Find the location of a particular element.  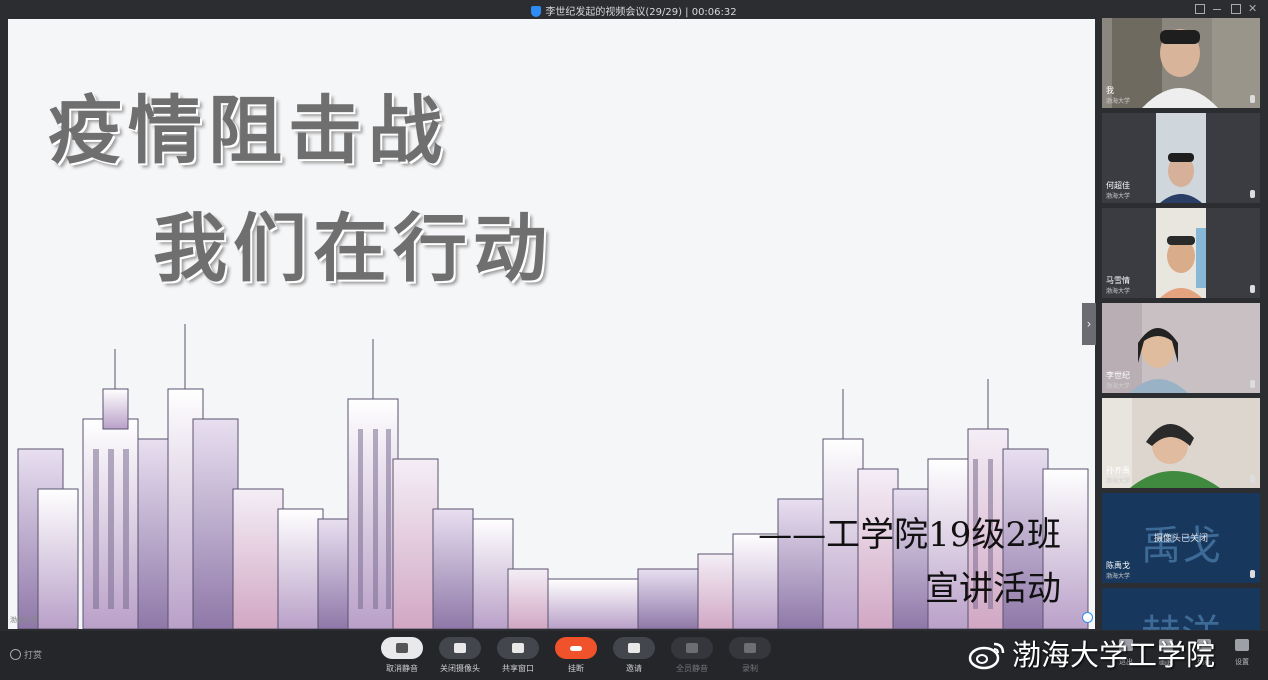

reward-button: 打赏 is located at coordinates (26, 654).